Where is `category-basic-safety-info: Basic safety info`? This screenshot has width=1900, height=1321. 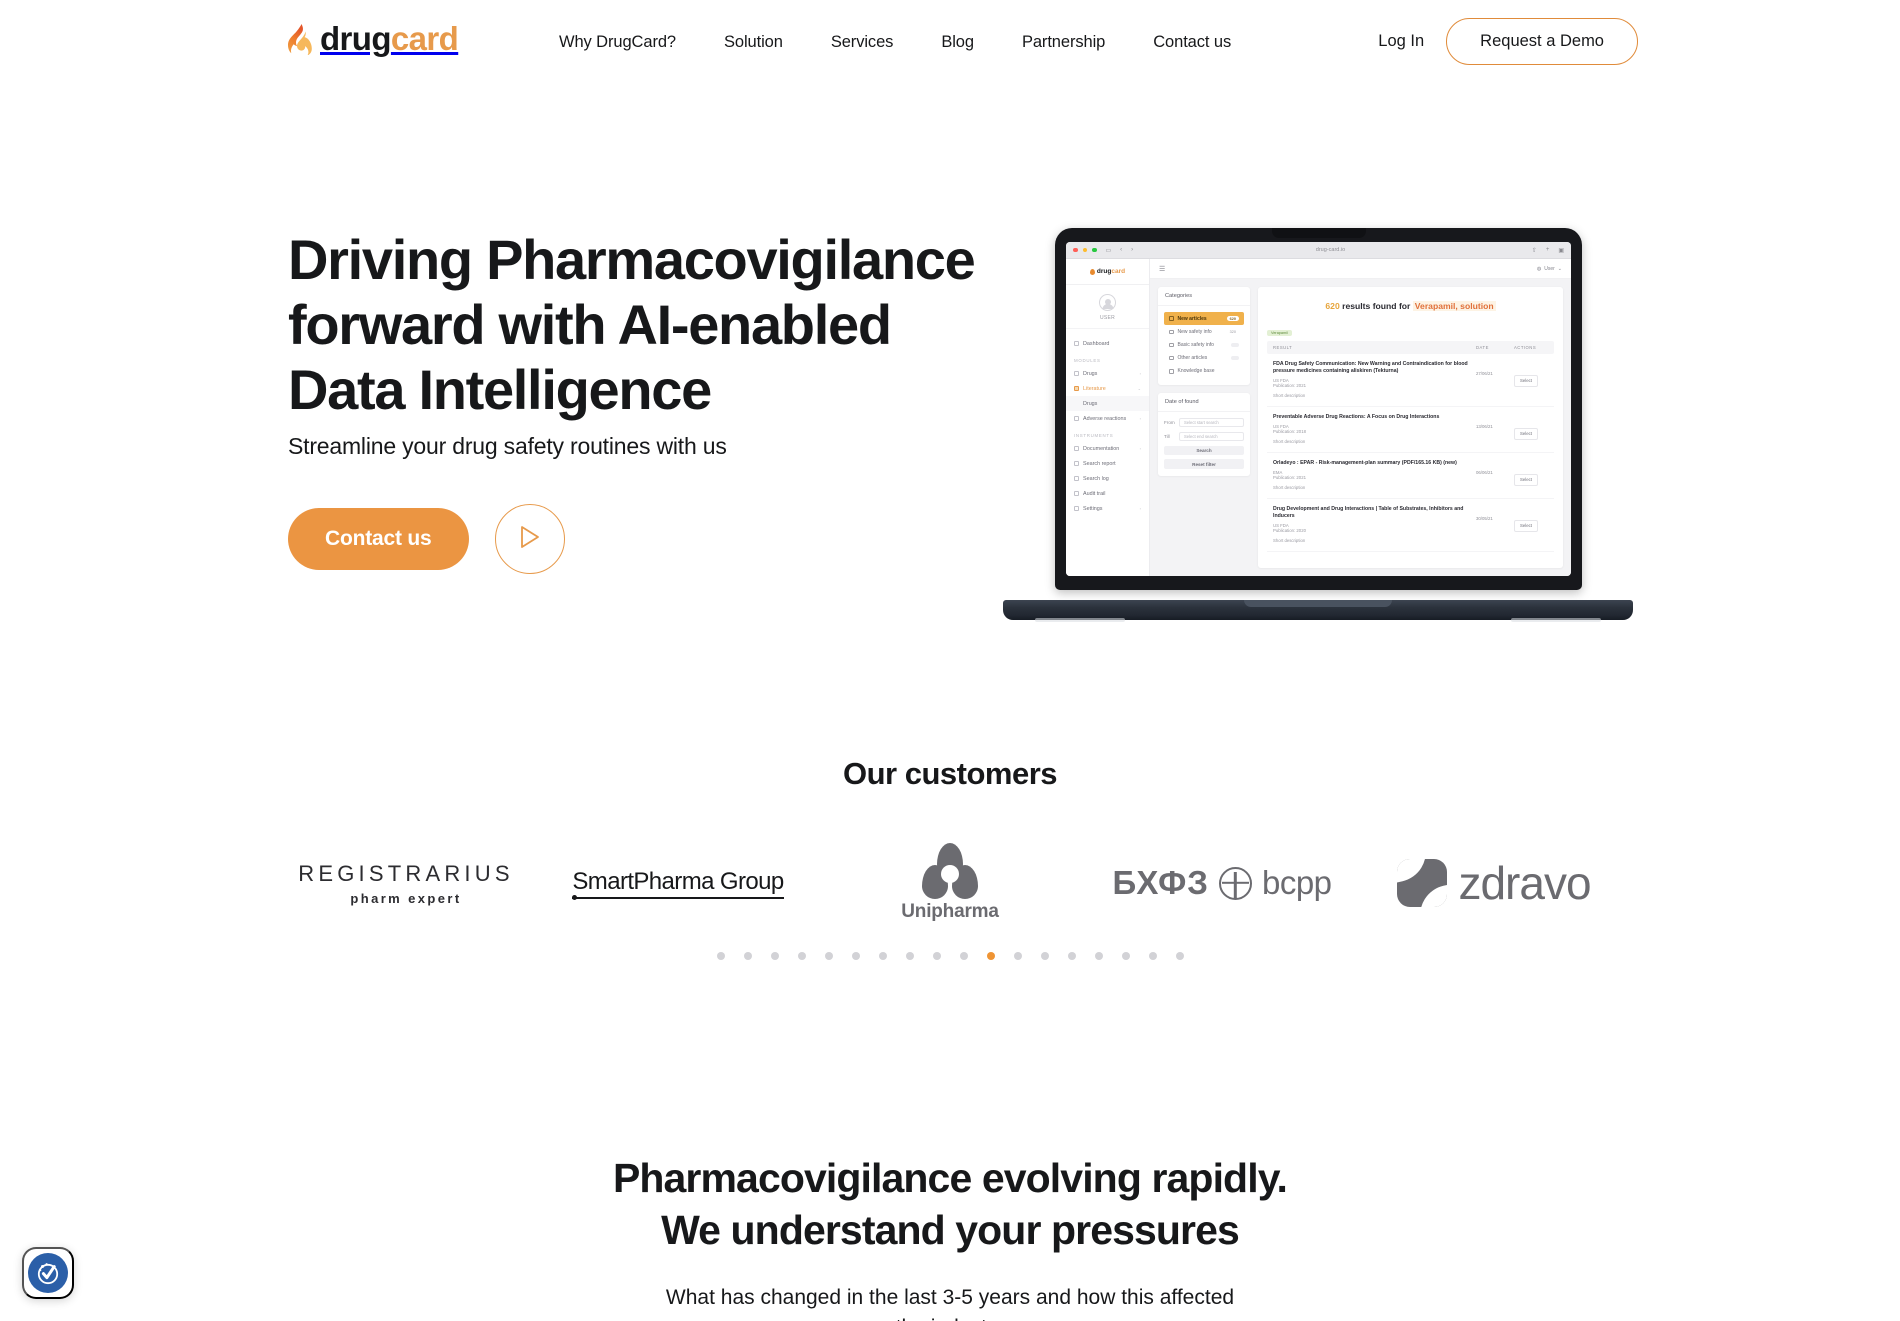 category-basic-safety-info: Basic safety info is located at coordinates (1204, 344).